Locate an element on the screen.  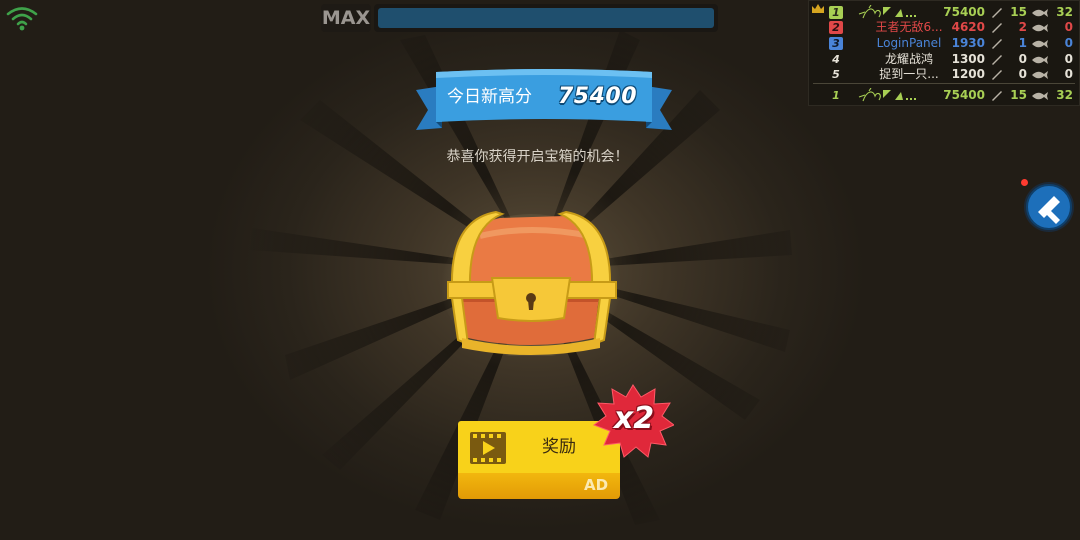
player-score: 1930 is located at coordinates (968, 43).